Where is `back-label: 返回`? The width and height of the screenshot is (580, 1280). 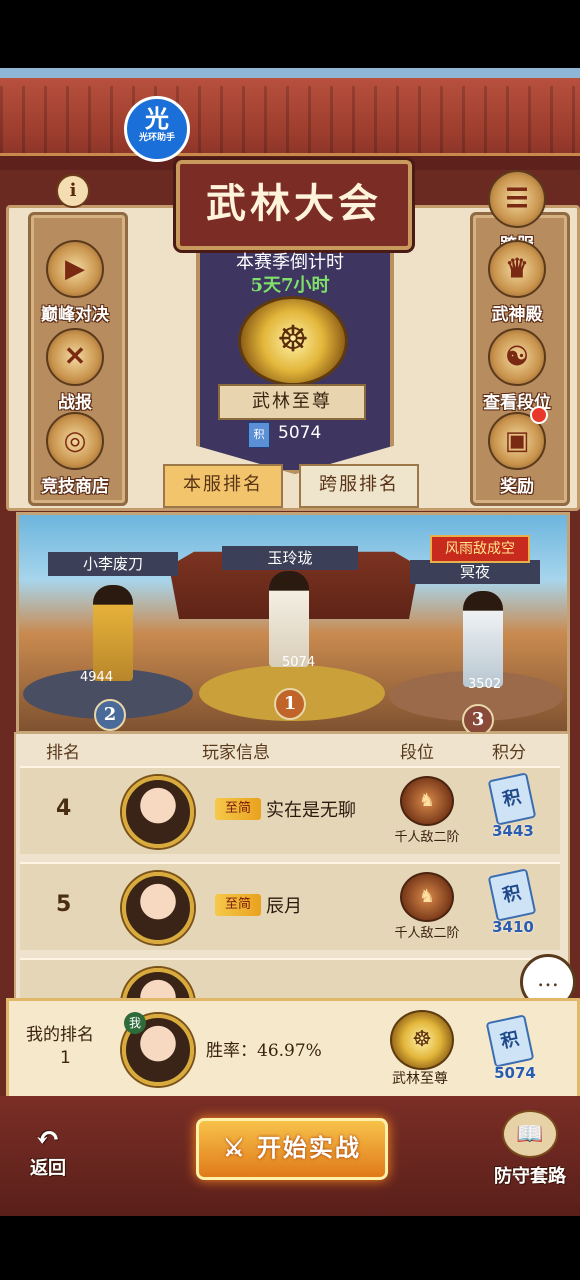 back-label: 返回 is located at coordinates (48, 1168).